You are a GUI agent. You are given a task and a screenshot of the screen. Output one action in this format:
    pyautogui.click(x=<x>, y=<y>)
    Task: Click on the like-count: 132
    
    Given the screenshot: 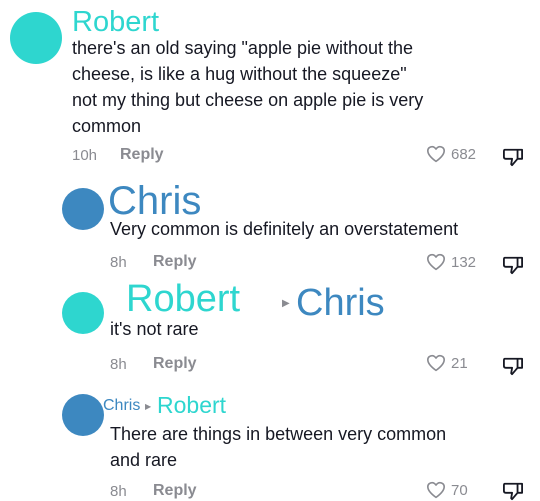 What is the action you would take?
    pyautogui.click(x=464, y=262)
    